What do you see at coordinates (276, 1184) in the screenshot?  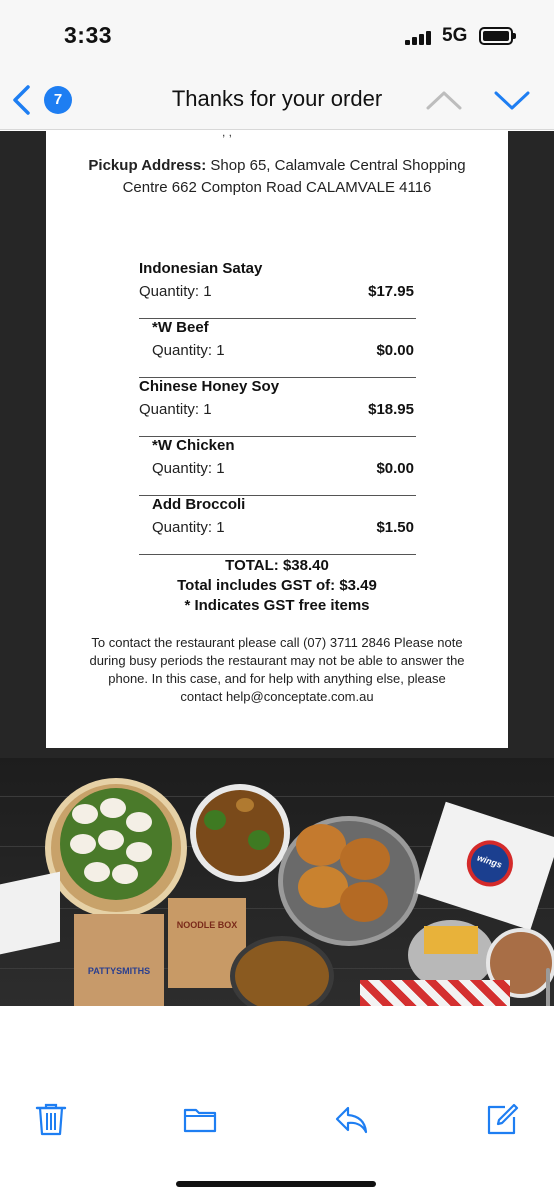 I see `home-indicator` at bounding box center [276, 1184].